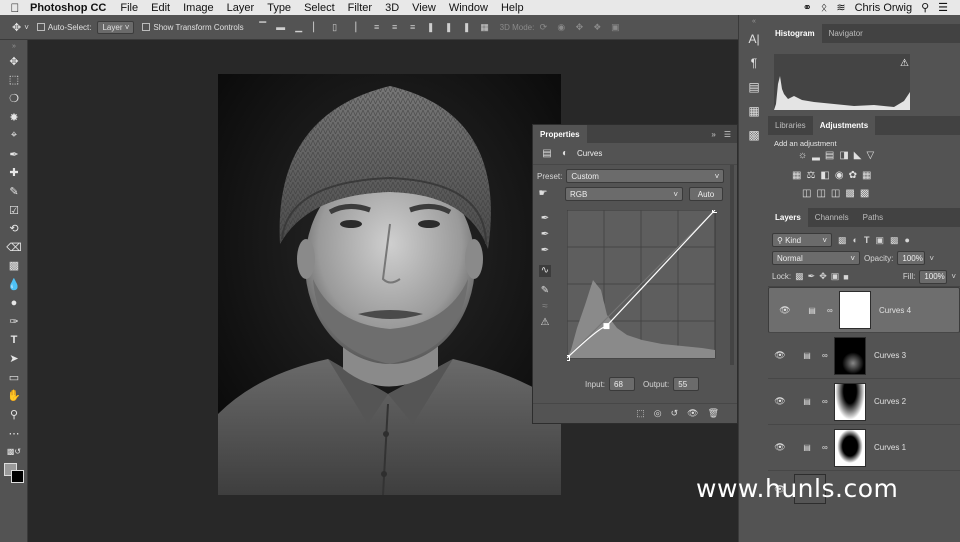 The width and height of the screenshot is (960, 542). Describe the element at coordinates (160, 8) in the screenshot. I see `menu-edit: Edit` at that location.